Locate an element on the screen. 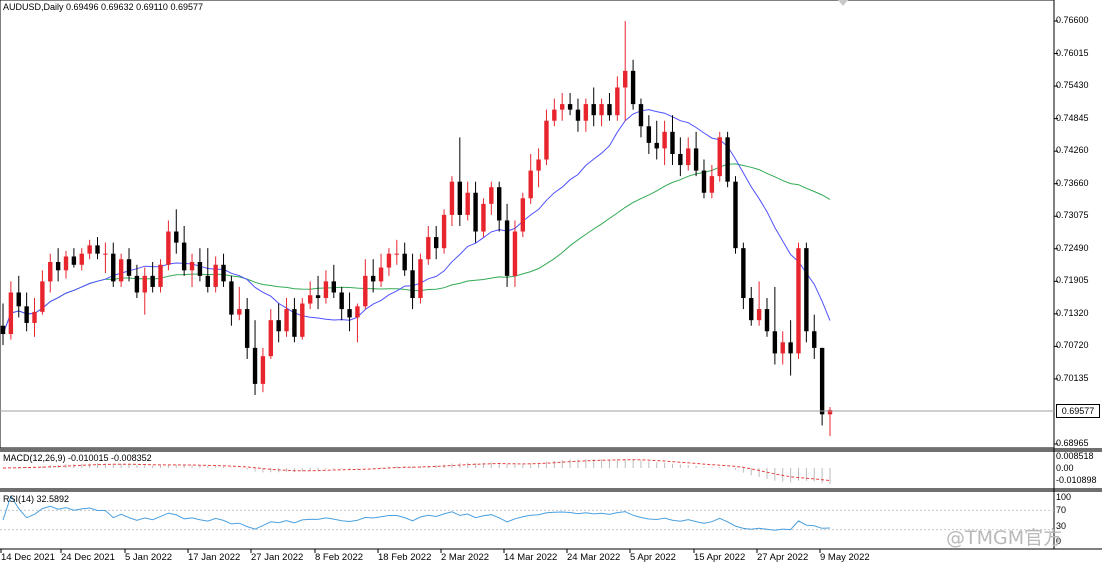 The image size is (1102, 569). date-label: 5 Apr 2022 is located at coordinates (653, 557).